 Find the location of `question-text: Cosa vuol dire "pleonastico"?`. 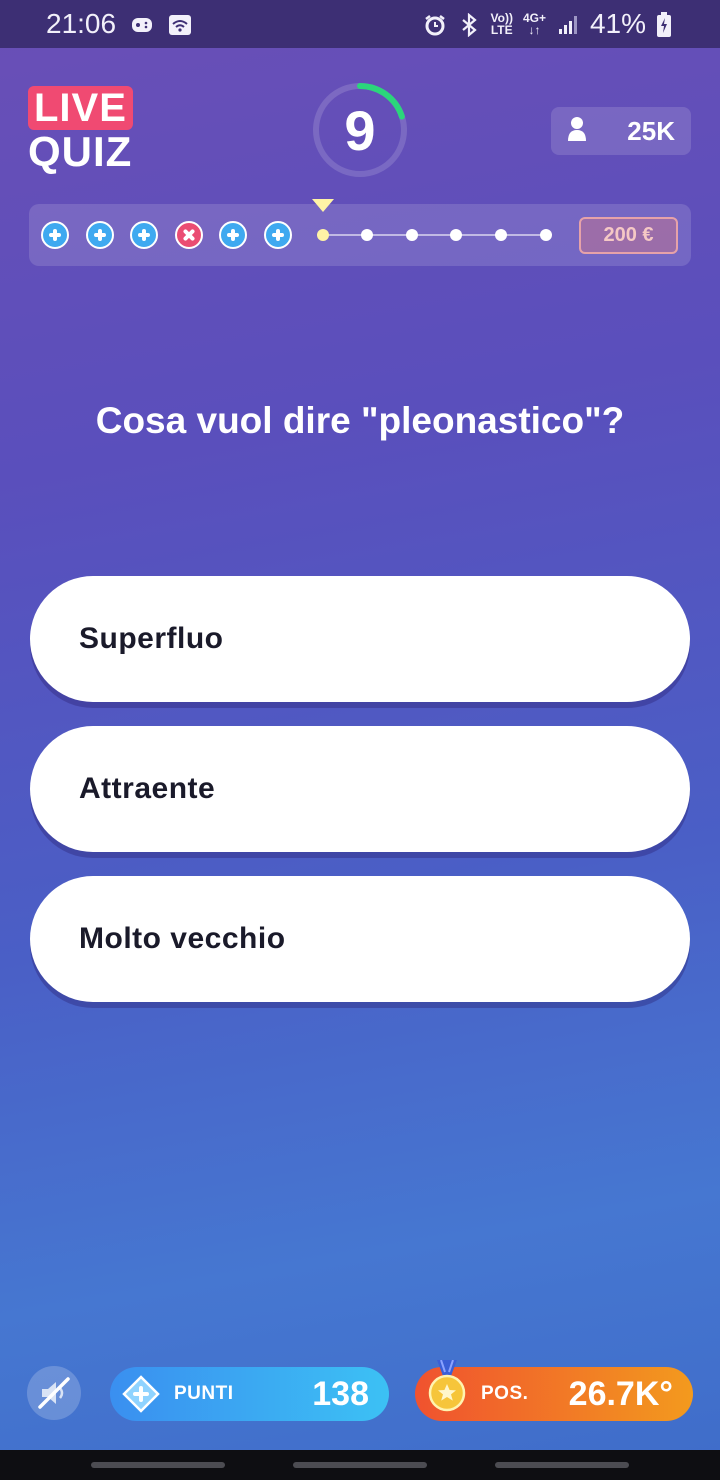

question-text: Cosa vuol dire "pleonastico"? is located at coordinates (360, 420).